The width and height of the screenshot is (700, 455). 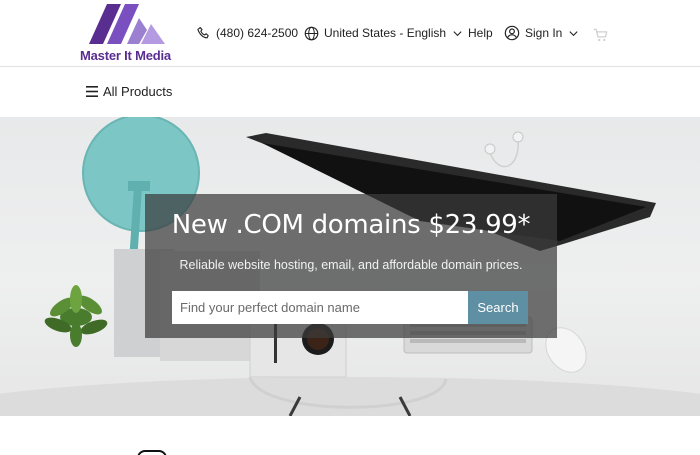 I want to click on locale-label: United States - English, so click(x=385, y=33).